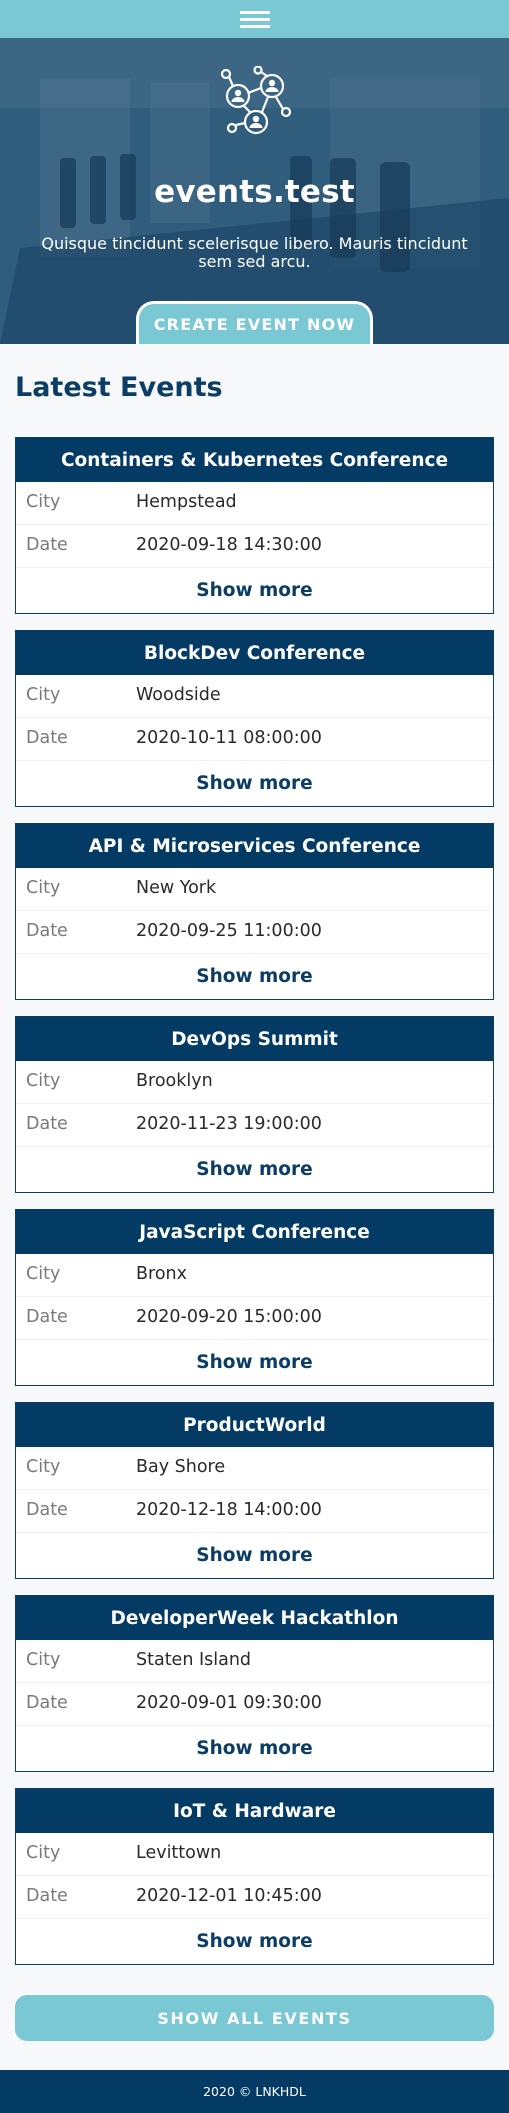  Describe the element at coordinates (254, 889) in the screenshot. I see `event-city-row: City New York` at that location.